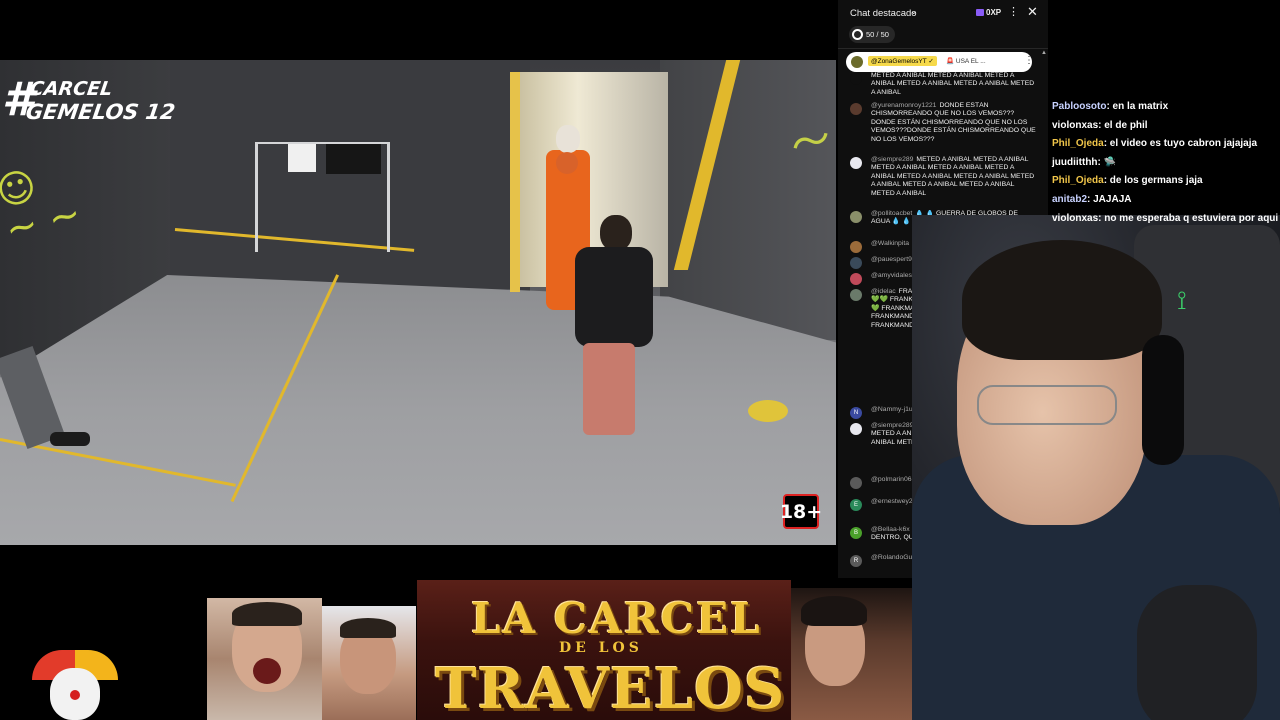 The image size is (1280, 720). I want to click on title-la-carcel: LA CARCEL, so click(616, 618).